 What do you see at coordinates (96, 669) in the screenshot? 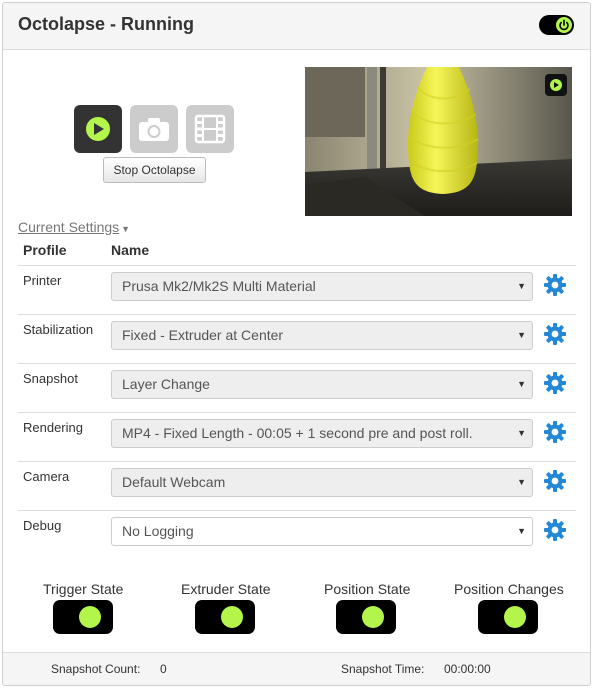
I see `snapshot-count-label: Snapshot Count:` at bounding box center [96, 669].